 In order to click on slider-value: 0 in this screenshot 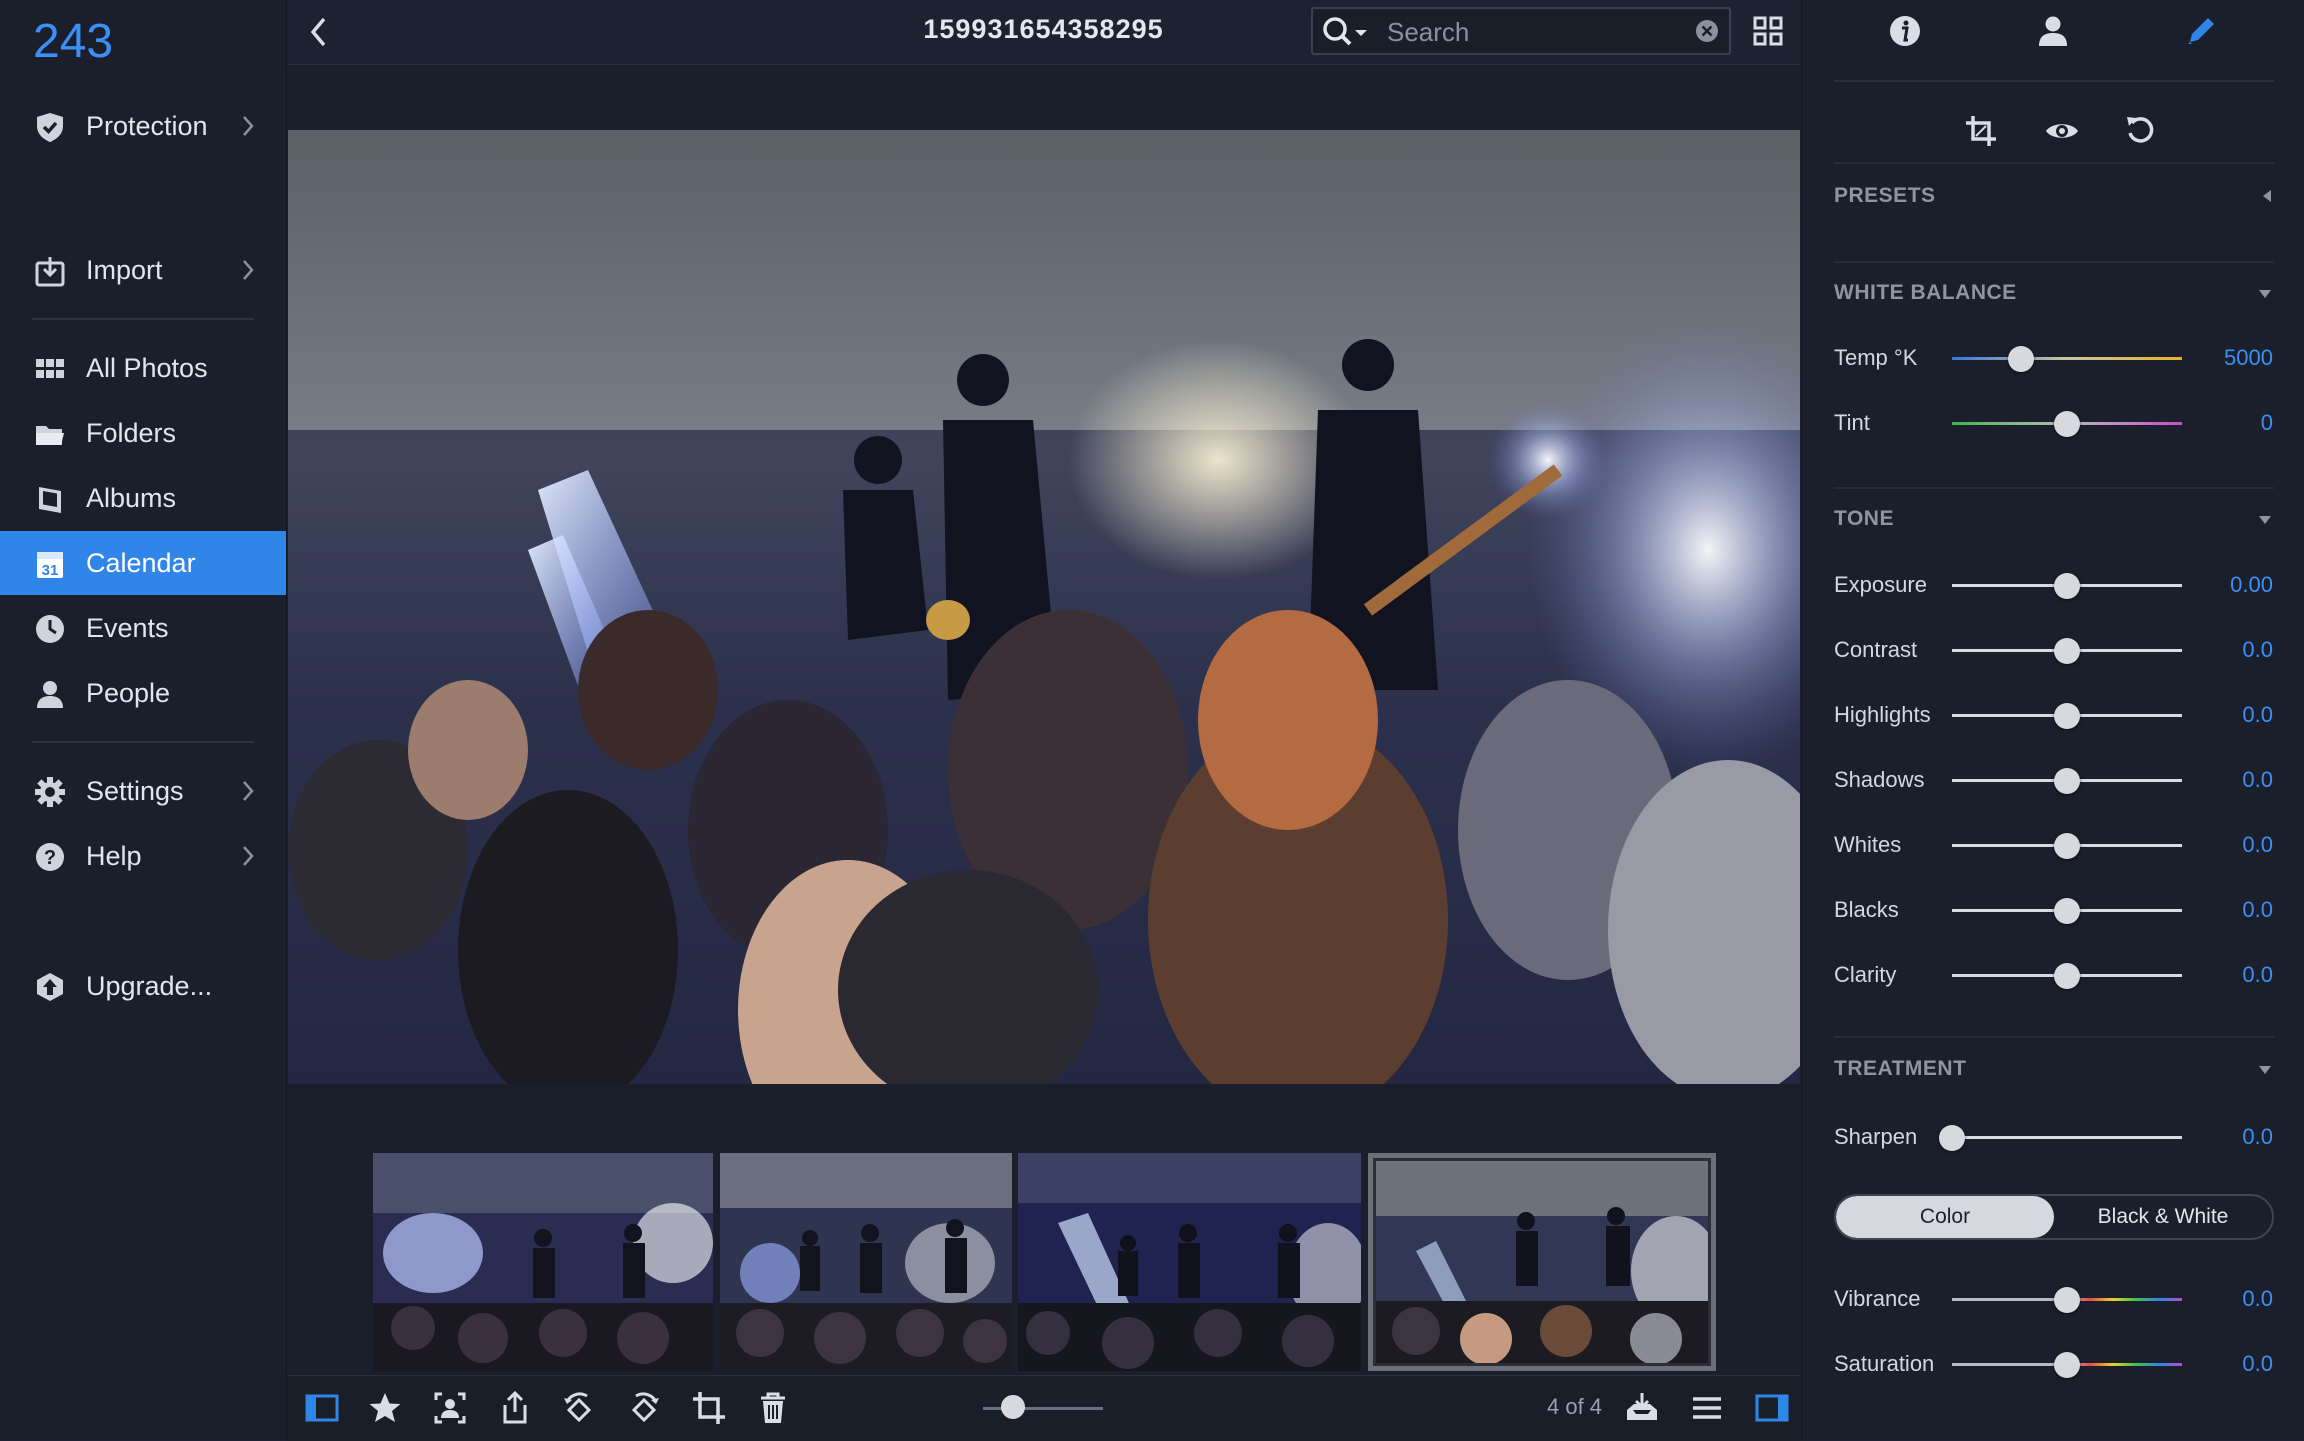, I will do `click(2267, 423)`.